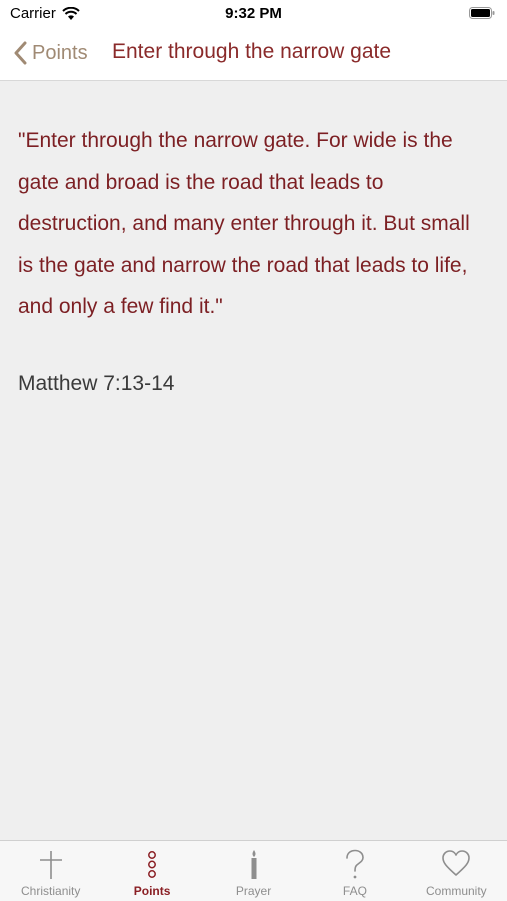 The width and height of the screenshot is (507, 901). I want to click on tab-prayer: Prayer, so click(253, 871).